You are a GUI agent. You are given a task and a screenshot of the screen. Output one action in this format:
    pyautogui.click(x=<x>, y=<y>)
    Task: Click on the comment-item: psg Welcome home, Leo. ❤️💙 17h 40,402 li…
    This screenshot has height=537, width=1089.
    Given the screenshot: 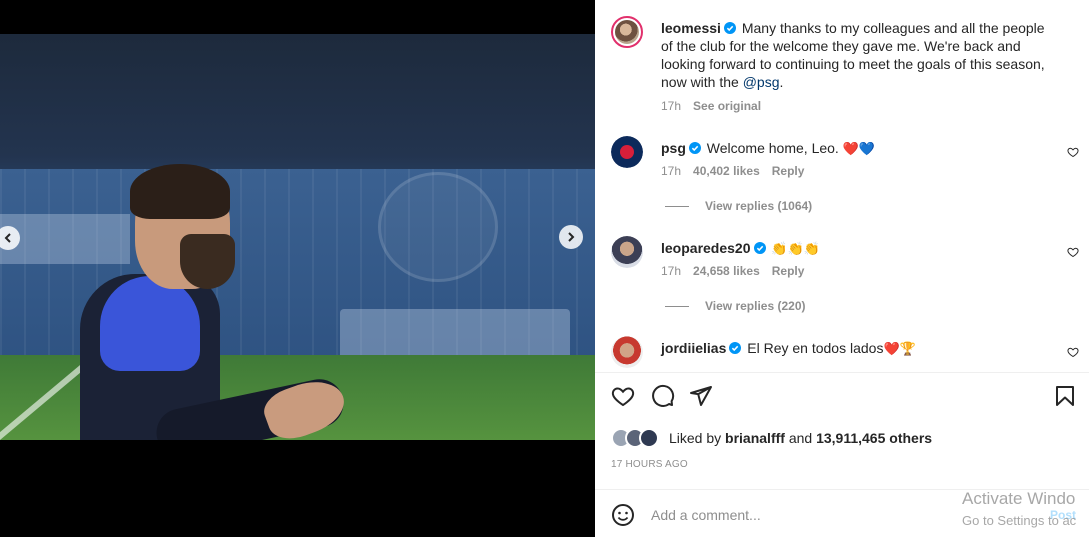 What is the action you would take?
    pyautogui.click(x=845, y=176)
    